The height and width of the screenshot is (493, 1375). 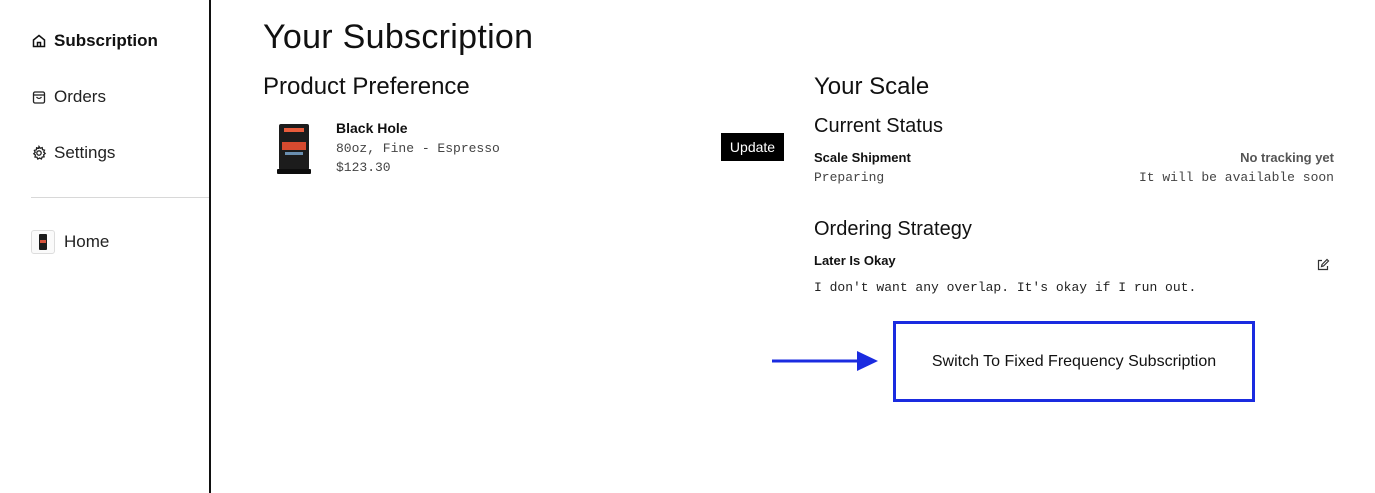 I want to click on arrow-right-icon, so click(x=825, y=361).